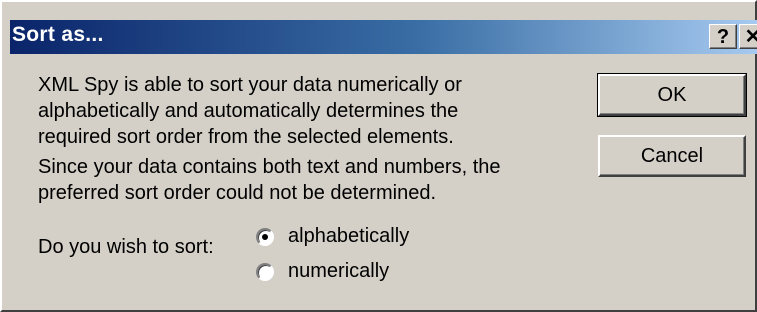 The image size is (757, 312). Describe the element at coordinates (339, 271) in the screenshot. I see `radio-label-numerically: numerically` at that location.